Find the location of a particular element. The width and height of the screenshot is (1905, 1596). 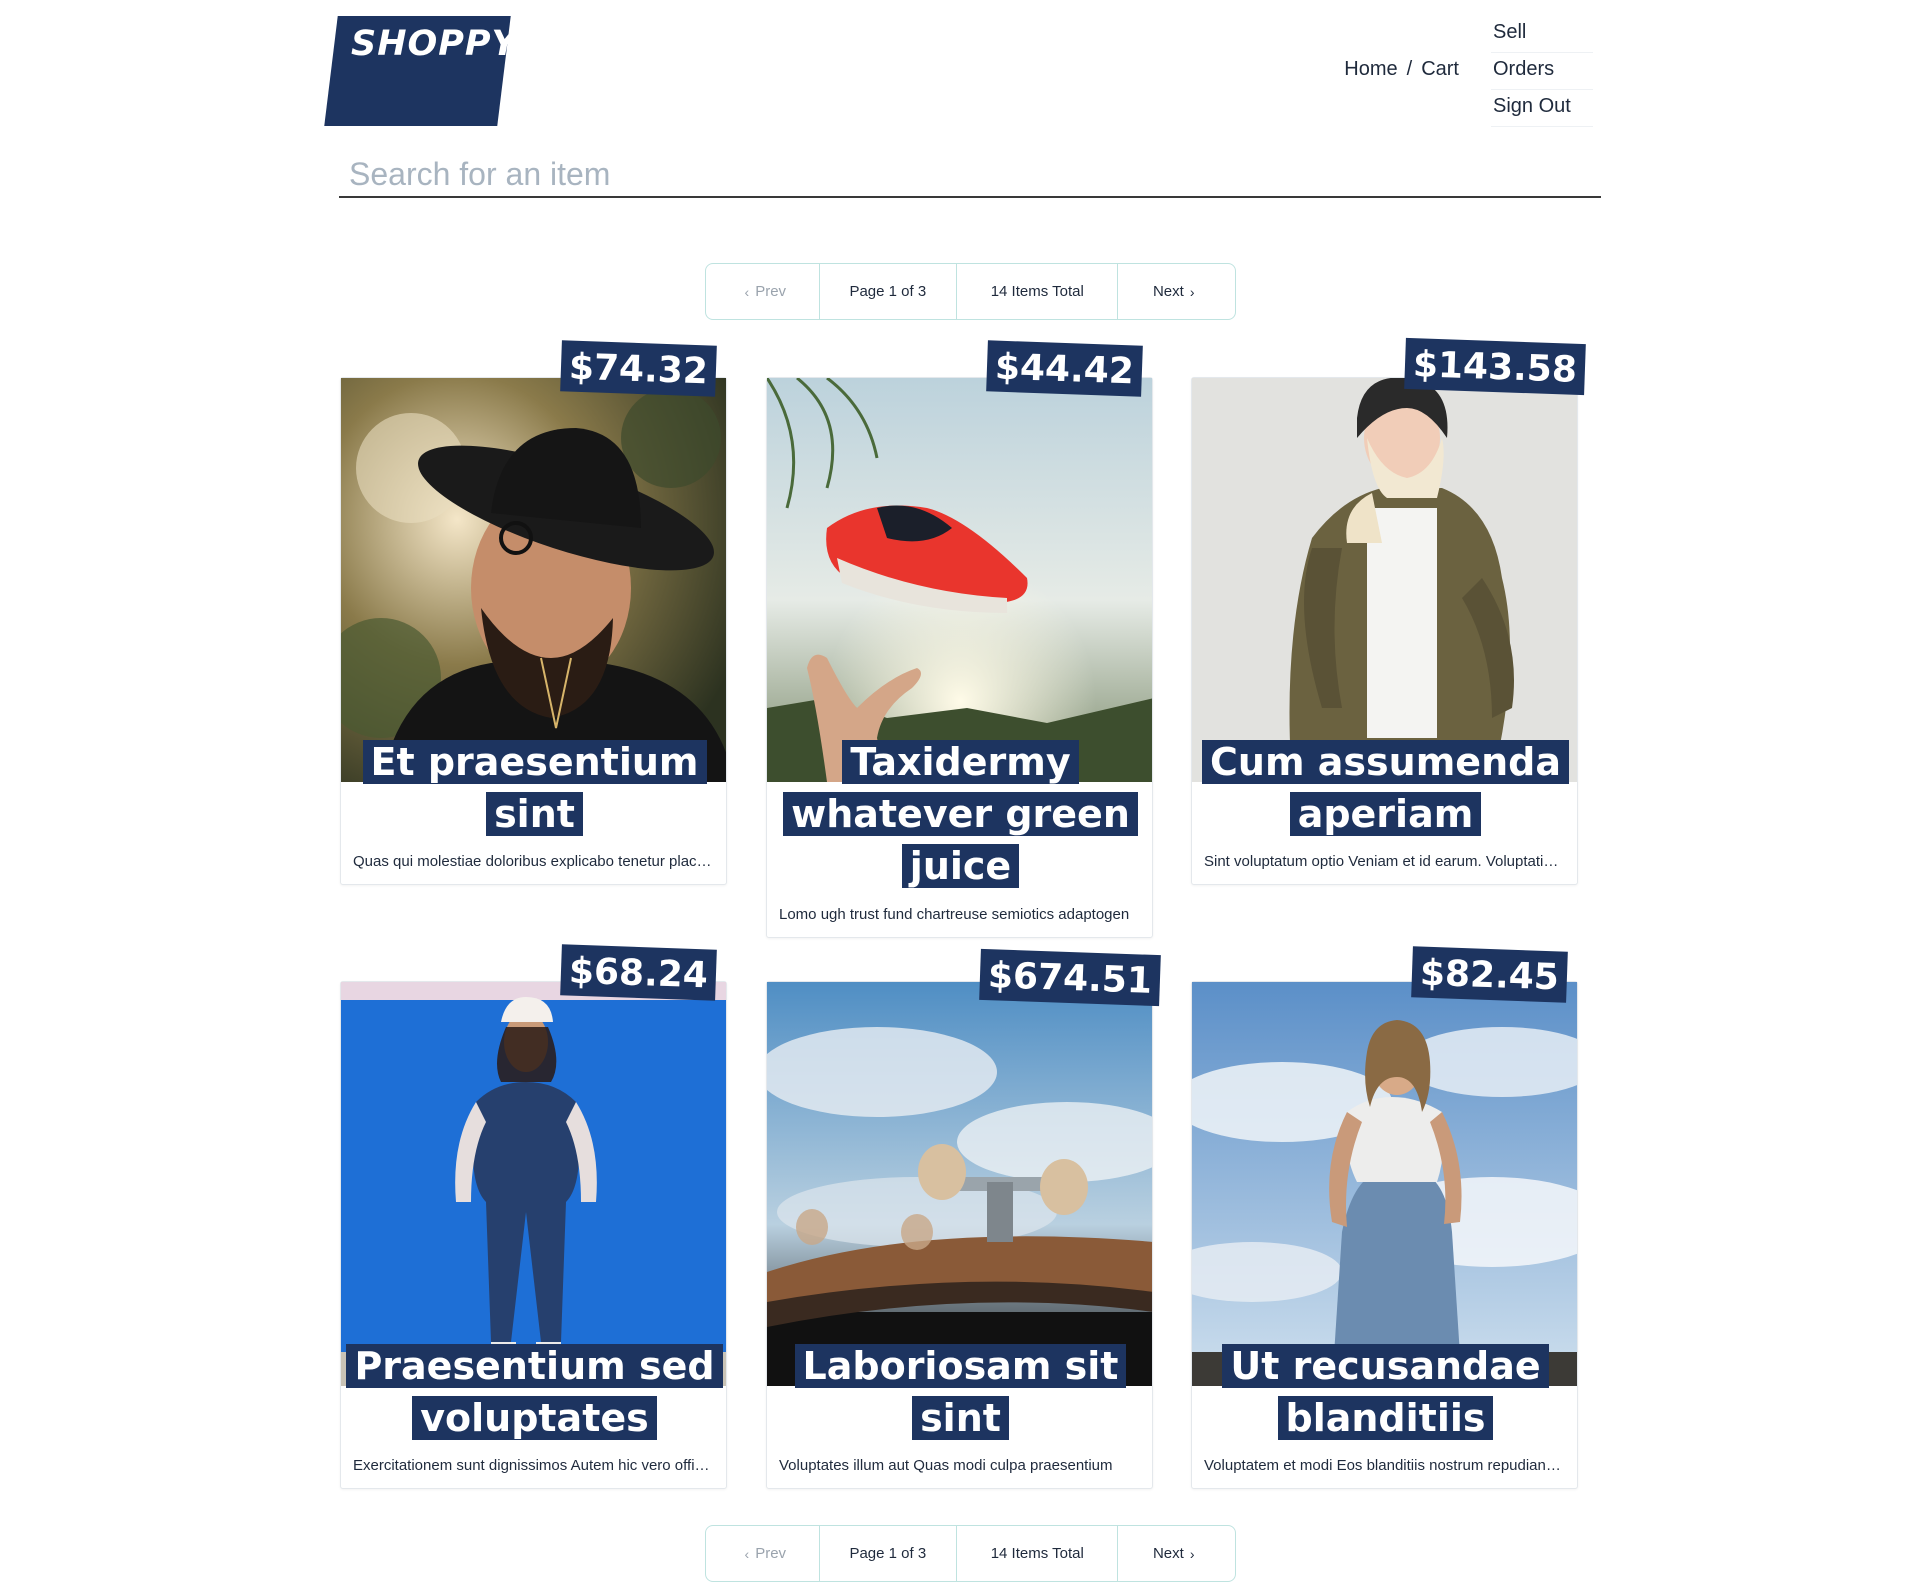

nav-item-sign-out: Sign Out is located at coordinates (1542, 108).